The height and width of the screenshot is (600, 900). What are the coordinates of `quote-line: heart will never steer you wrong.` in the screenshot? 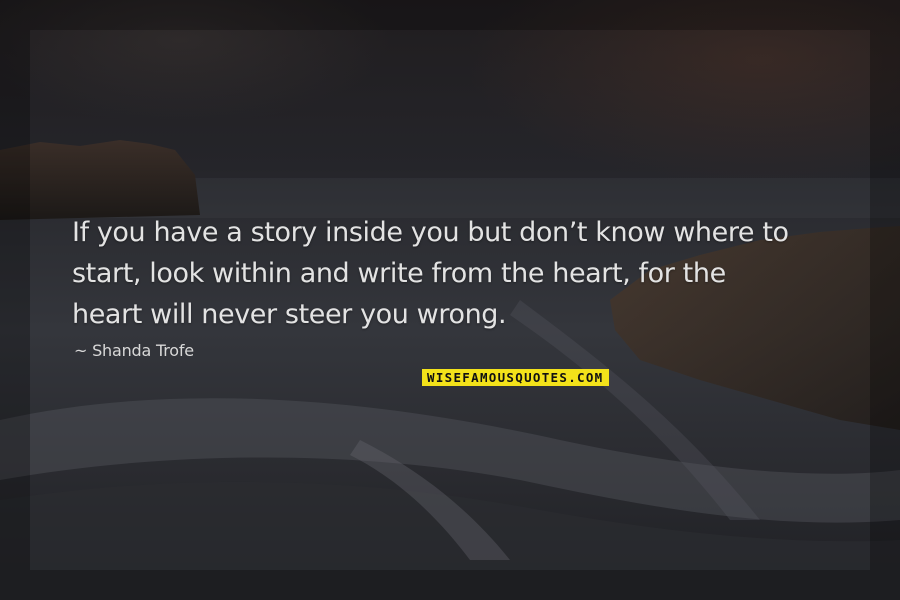 It's located at (289, 314).